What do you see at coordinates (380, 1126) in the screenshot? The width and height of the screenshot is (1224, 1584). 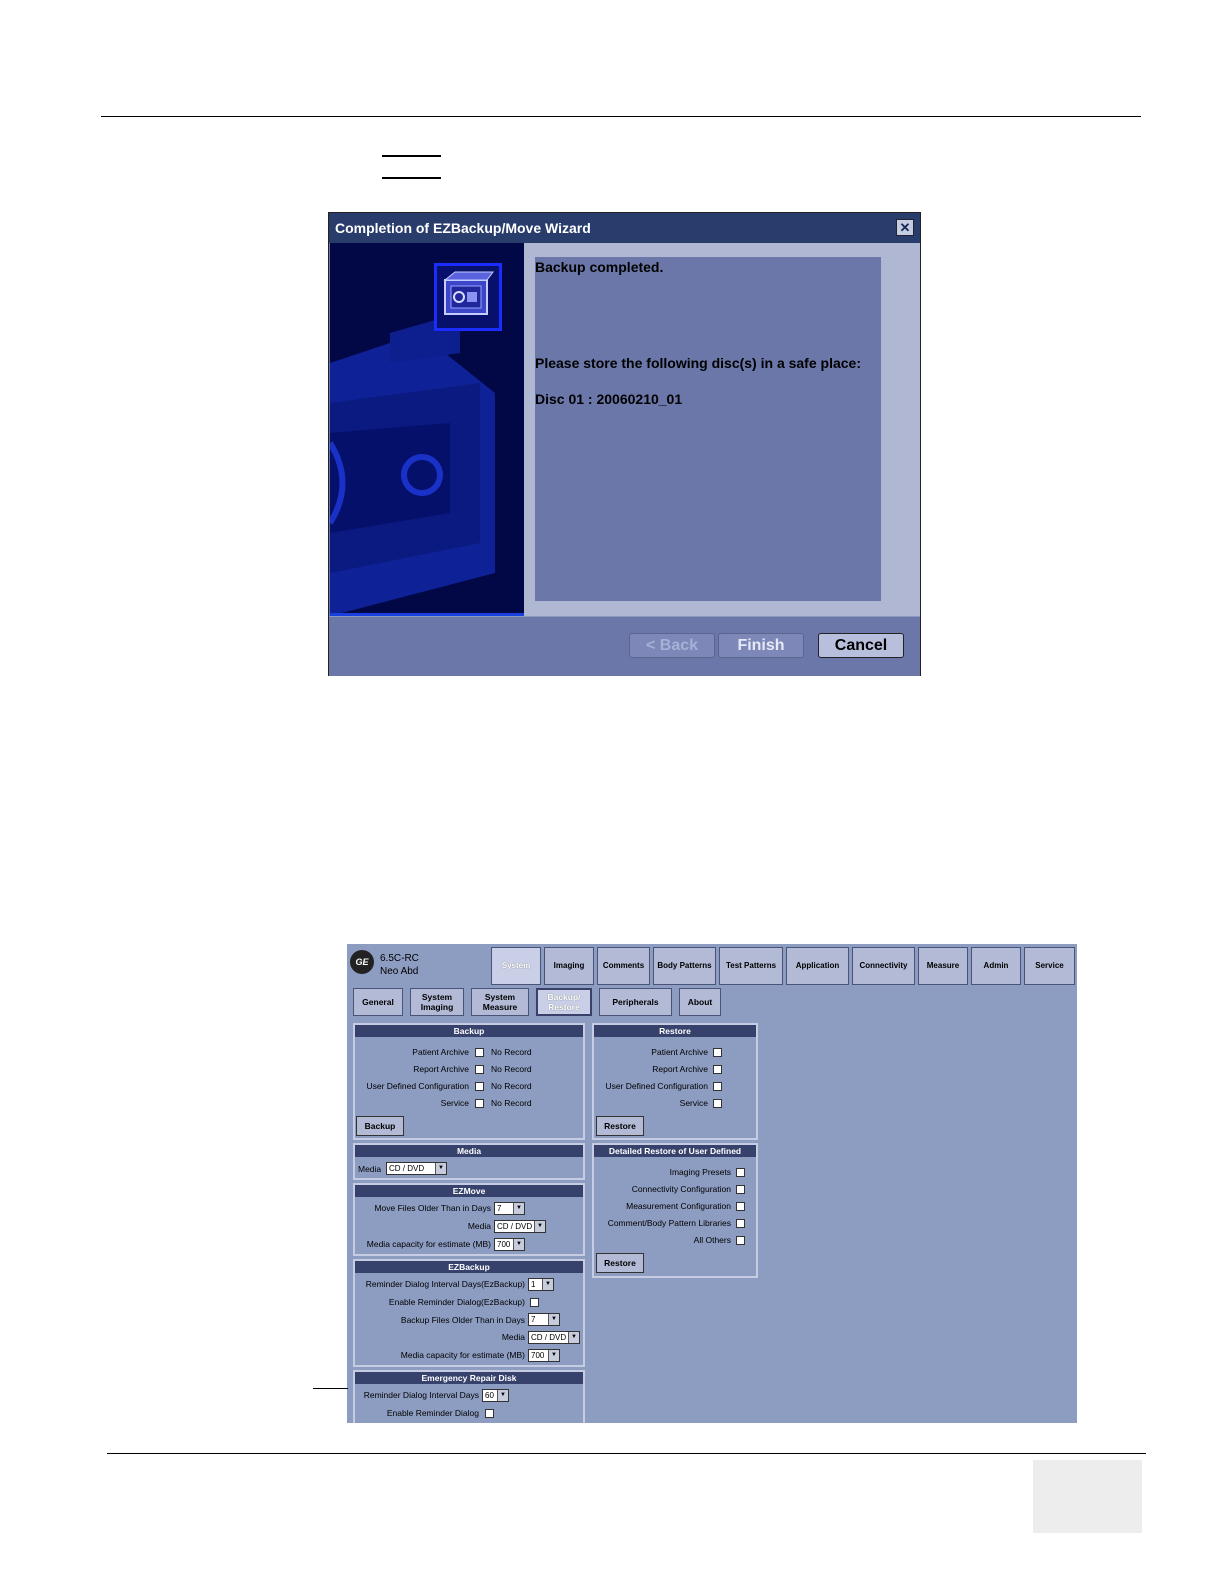 I see `backup-button: Backup` at bounding box center [380, 1126].